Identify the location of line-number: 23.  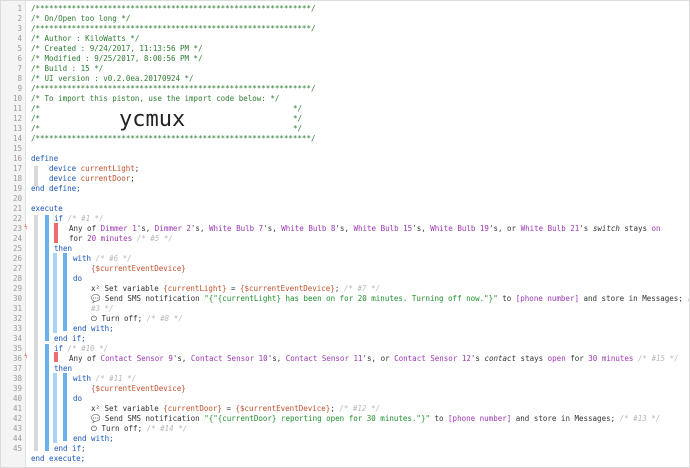
(17, 228).